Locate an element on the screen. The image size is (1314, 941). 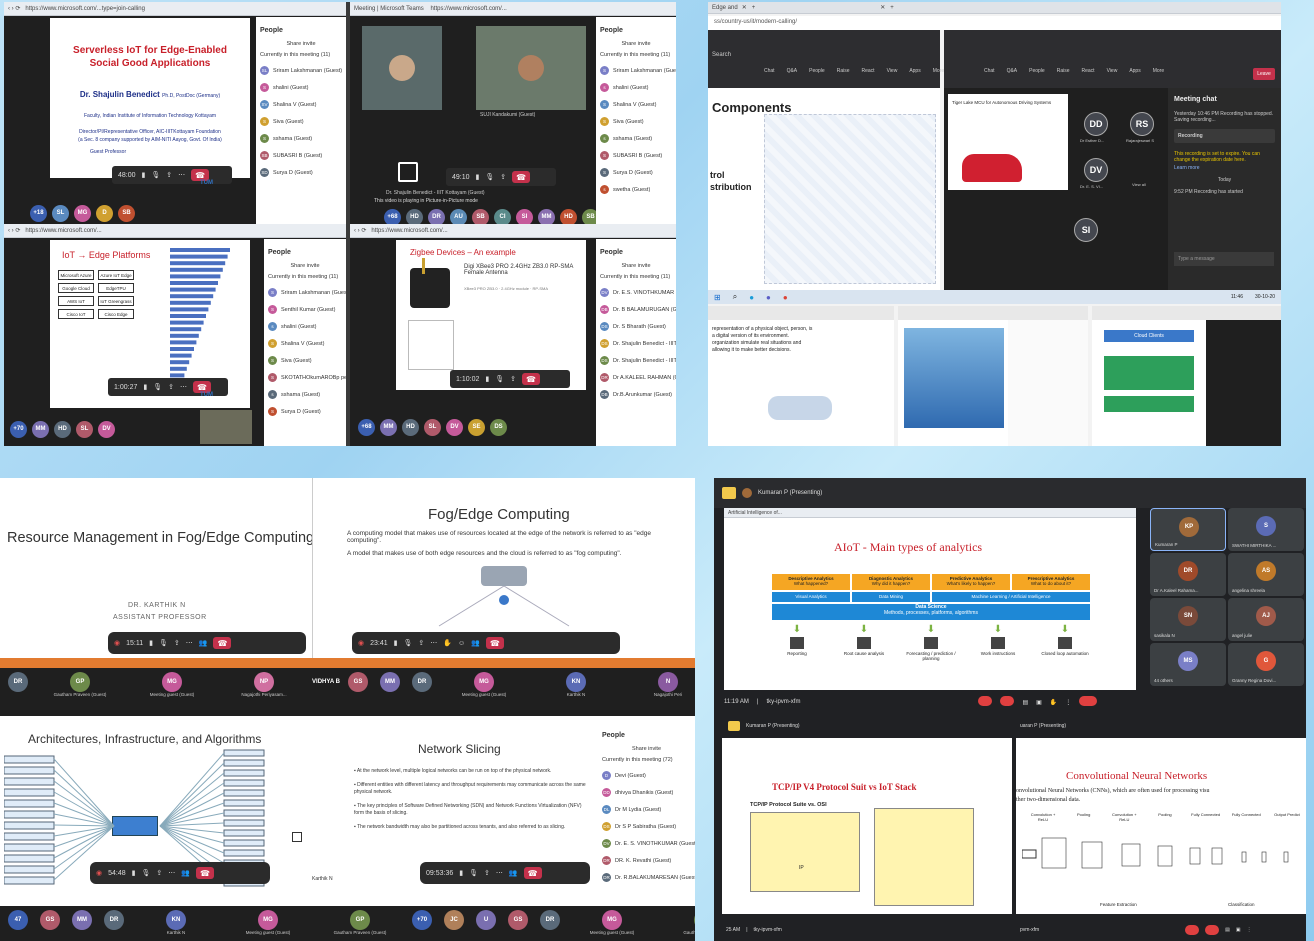
search-icon: ⌕ is located at coordinates (735, 297).